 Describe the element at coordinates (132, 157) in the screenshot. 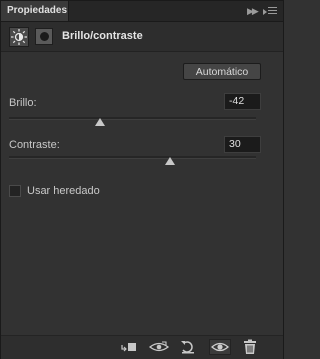

I see `contrast-slider-track` at that location.